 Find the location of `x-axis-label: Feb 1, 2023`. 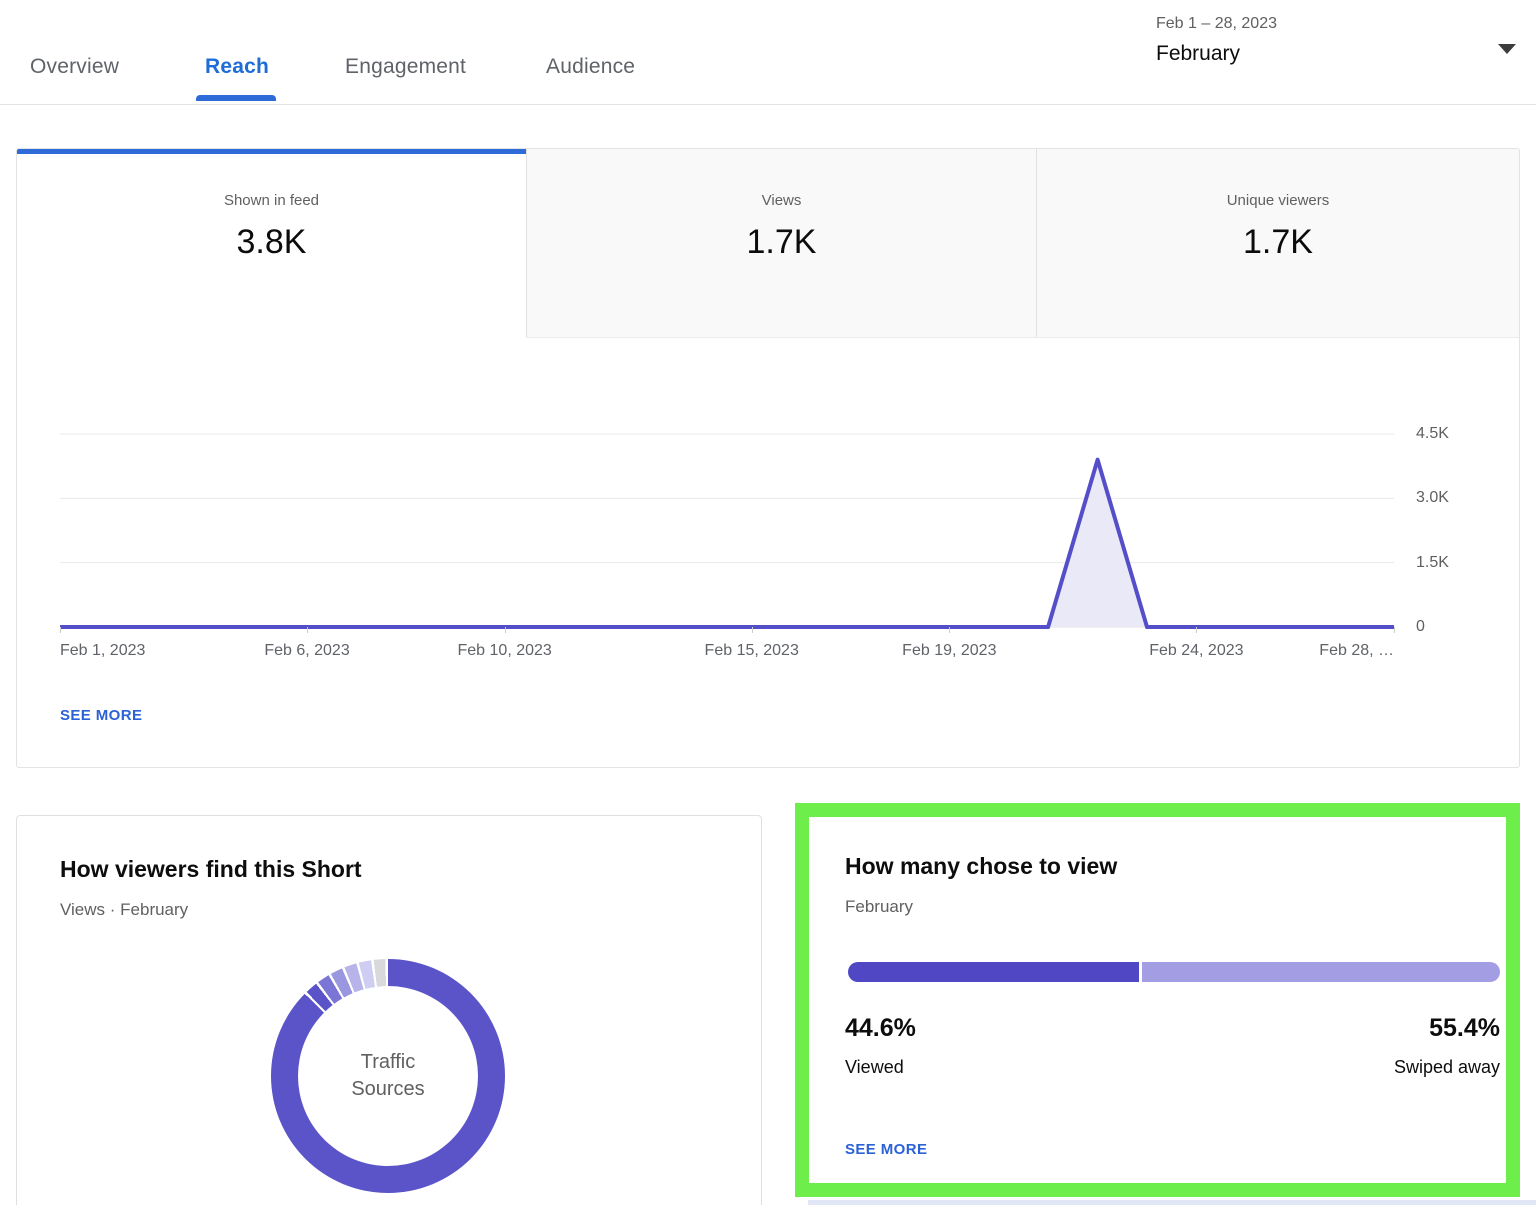

x-axis-label: Feb 1, 2023 is located at coordinates (103, 650).